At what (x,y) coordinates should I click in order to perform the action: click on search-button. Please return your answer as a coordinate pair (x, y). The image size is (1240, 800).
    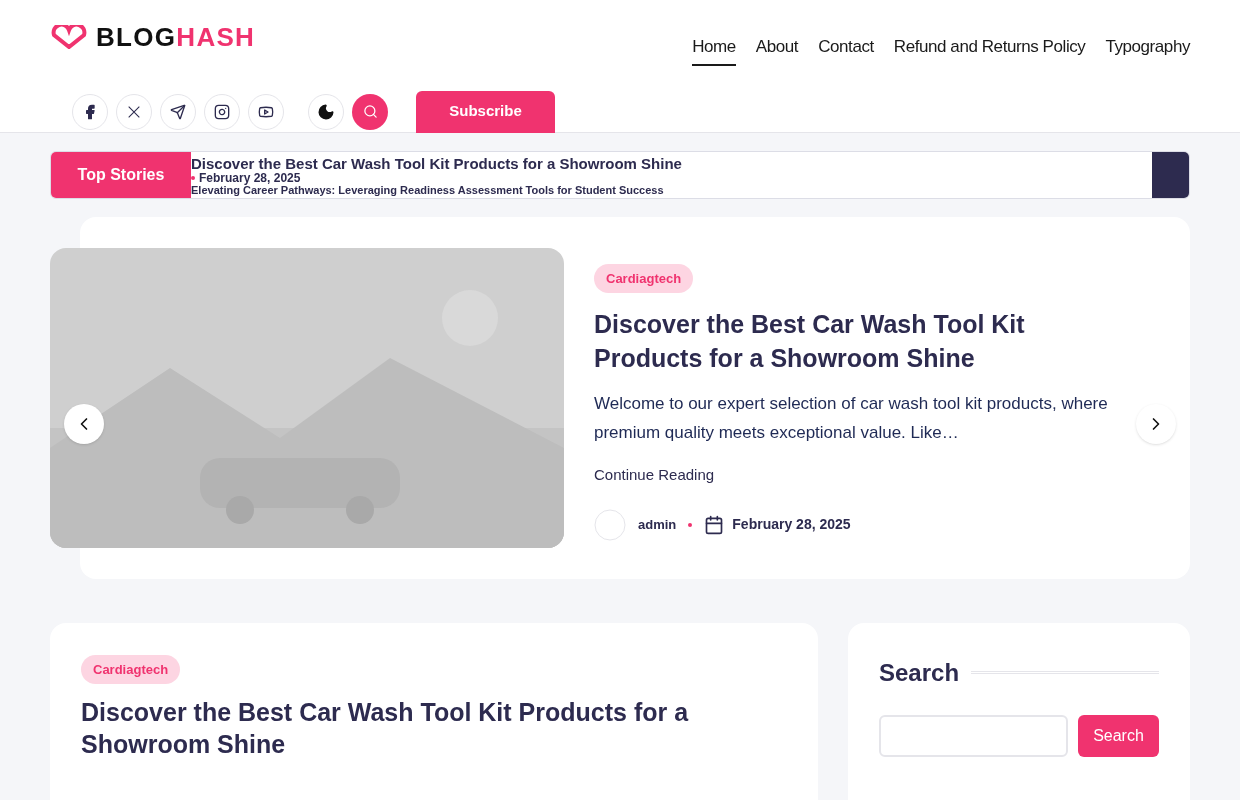
    Looking at the image, I should click on (370, 111).